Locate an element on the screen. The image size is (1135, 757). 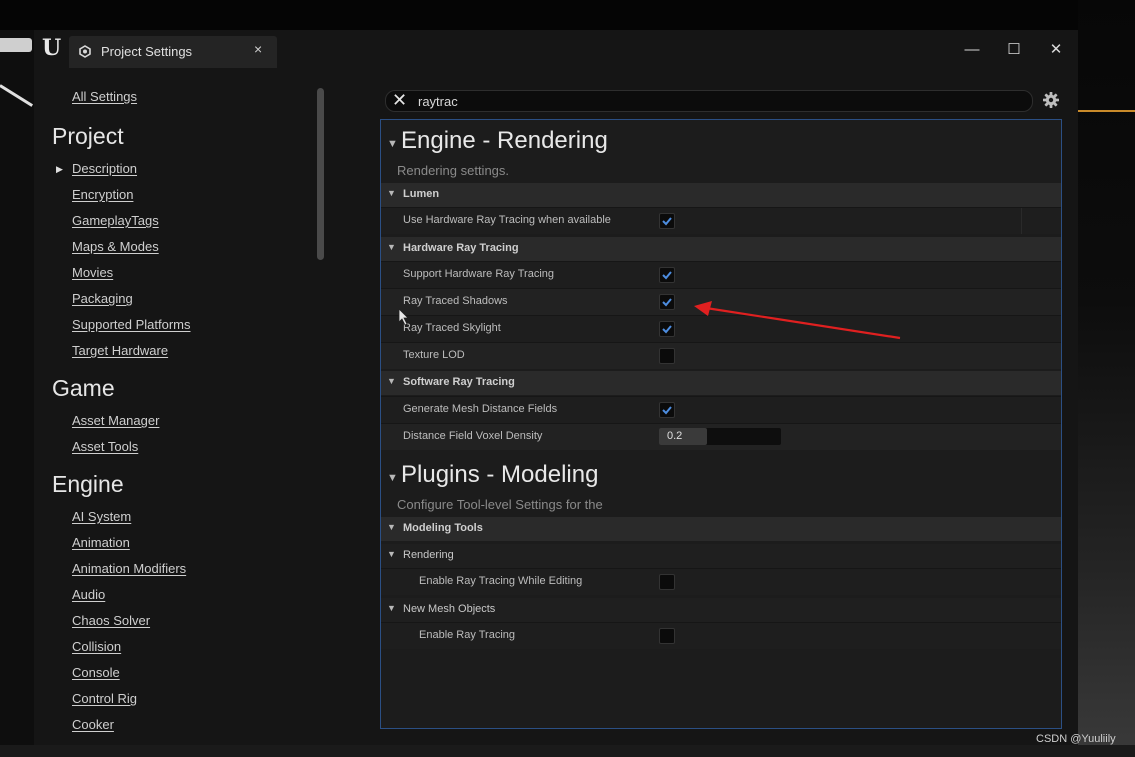
category-software-ray-tracing: ▼ Software Ray Tracing is located at coordinates (721, 383).